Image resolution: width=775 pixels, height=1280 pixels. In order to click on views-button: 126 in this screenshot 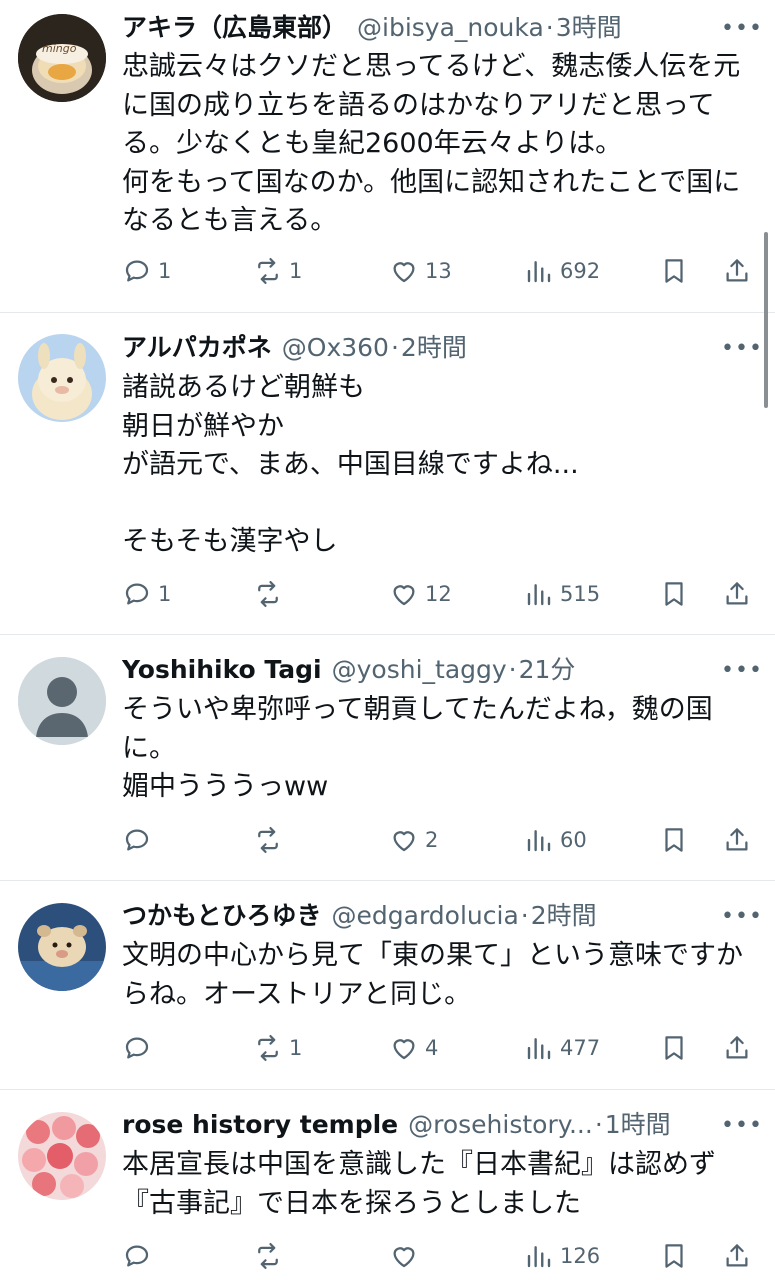, I will do `click(562, 1256)`.